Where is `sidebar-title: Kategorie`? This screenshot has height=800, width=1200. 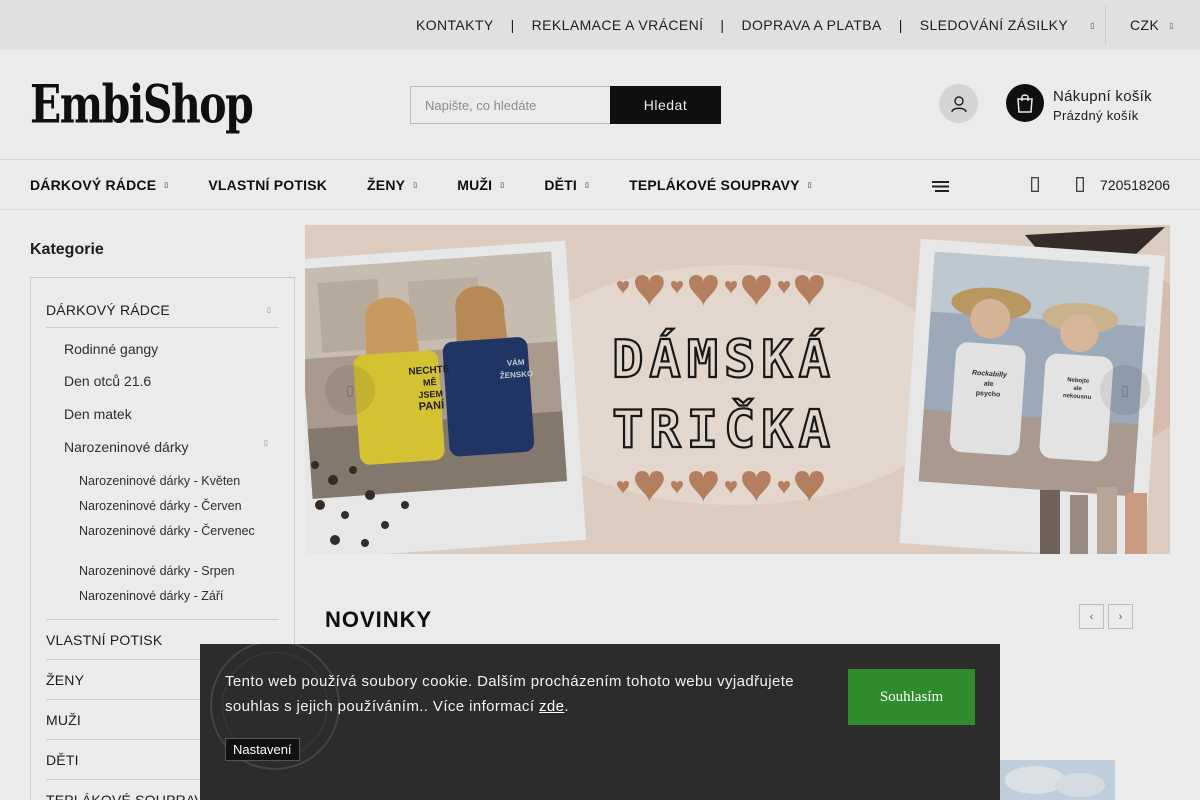
sidebar-title: Kategorie is located at coordinates (67, 249).